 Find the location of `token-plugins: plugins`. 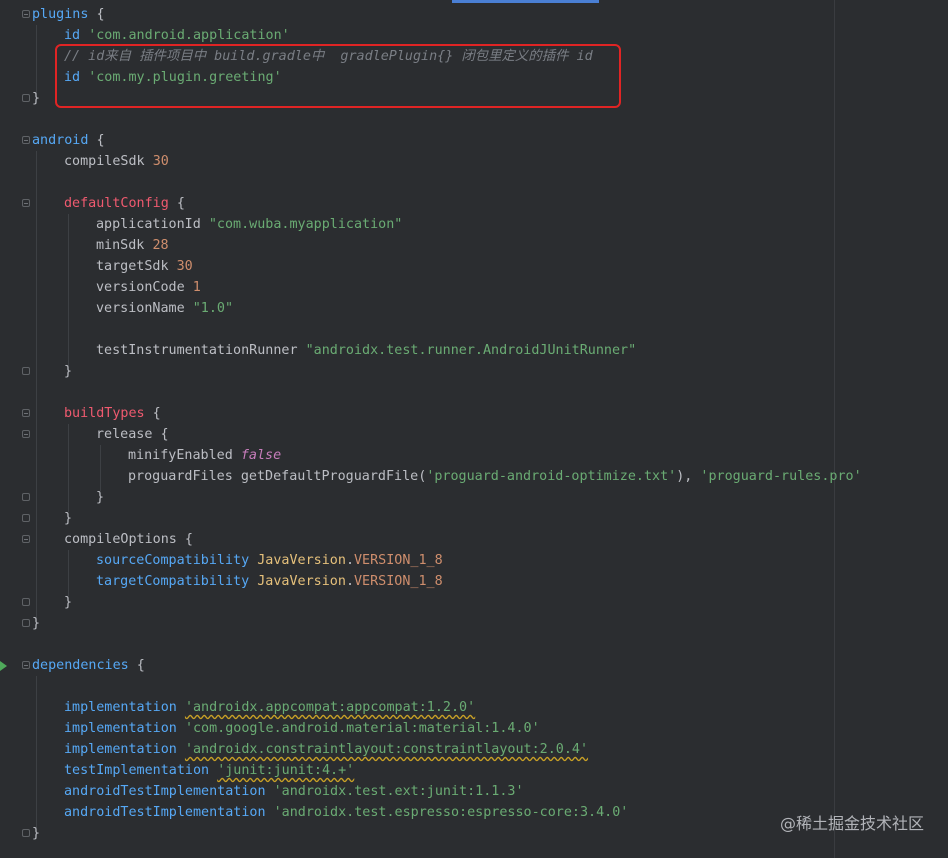

token-plugins: plugins is located at coordinates (60, 14).